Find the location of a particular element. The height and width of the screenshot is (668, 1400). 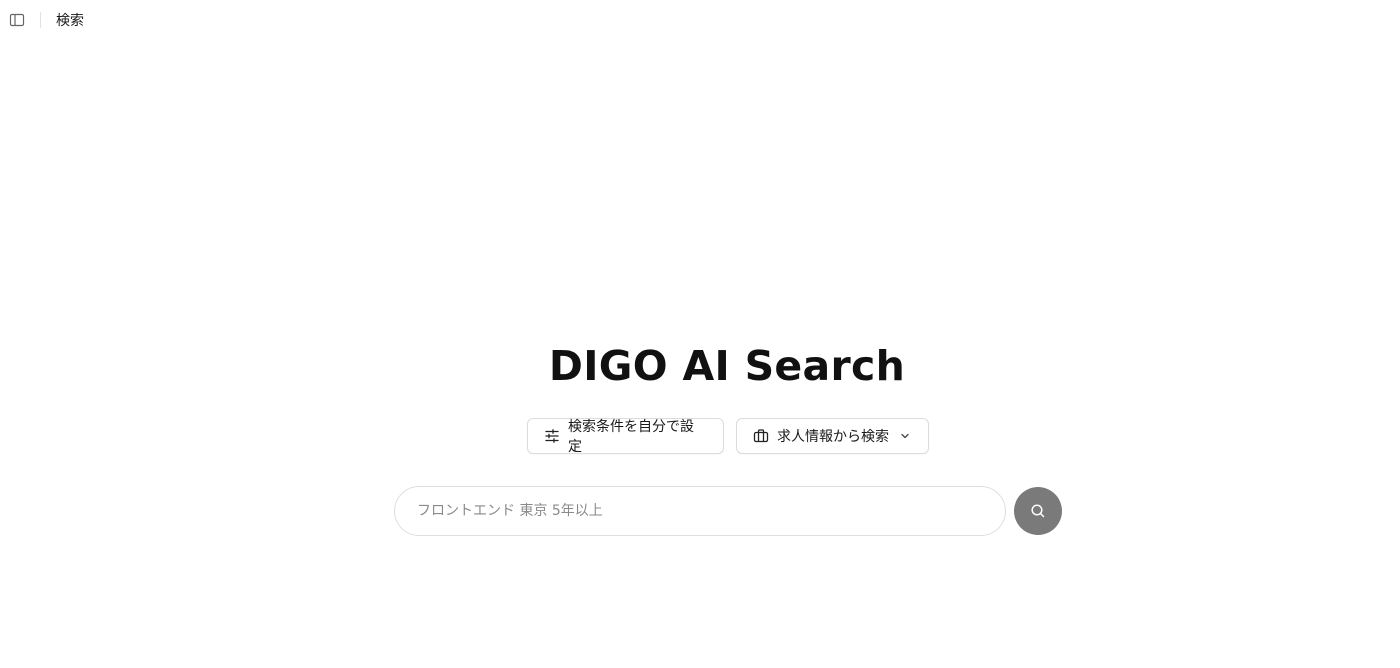

custom-conditions-label: 検索条件を自分で設定 is located at coordinates (631, 437).